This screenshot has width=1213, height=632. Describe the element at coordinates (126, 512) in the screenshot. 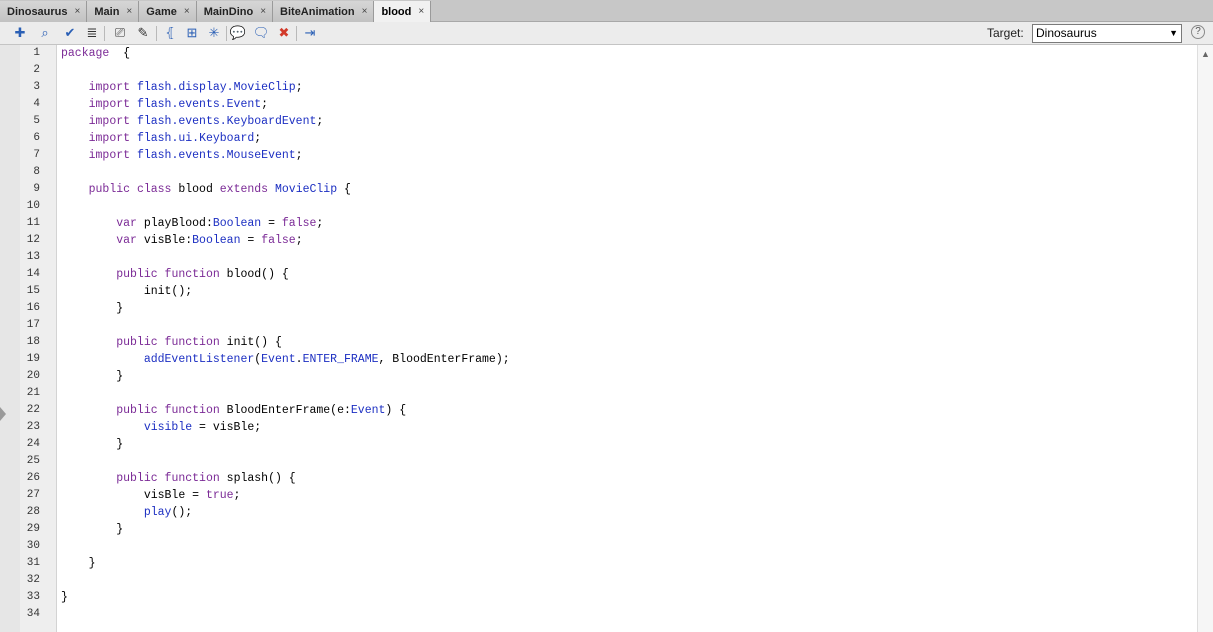

I see `code-line: play();` at that location.